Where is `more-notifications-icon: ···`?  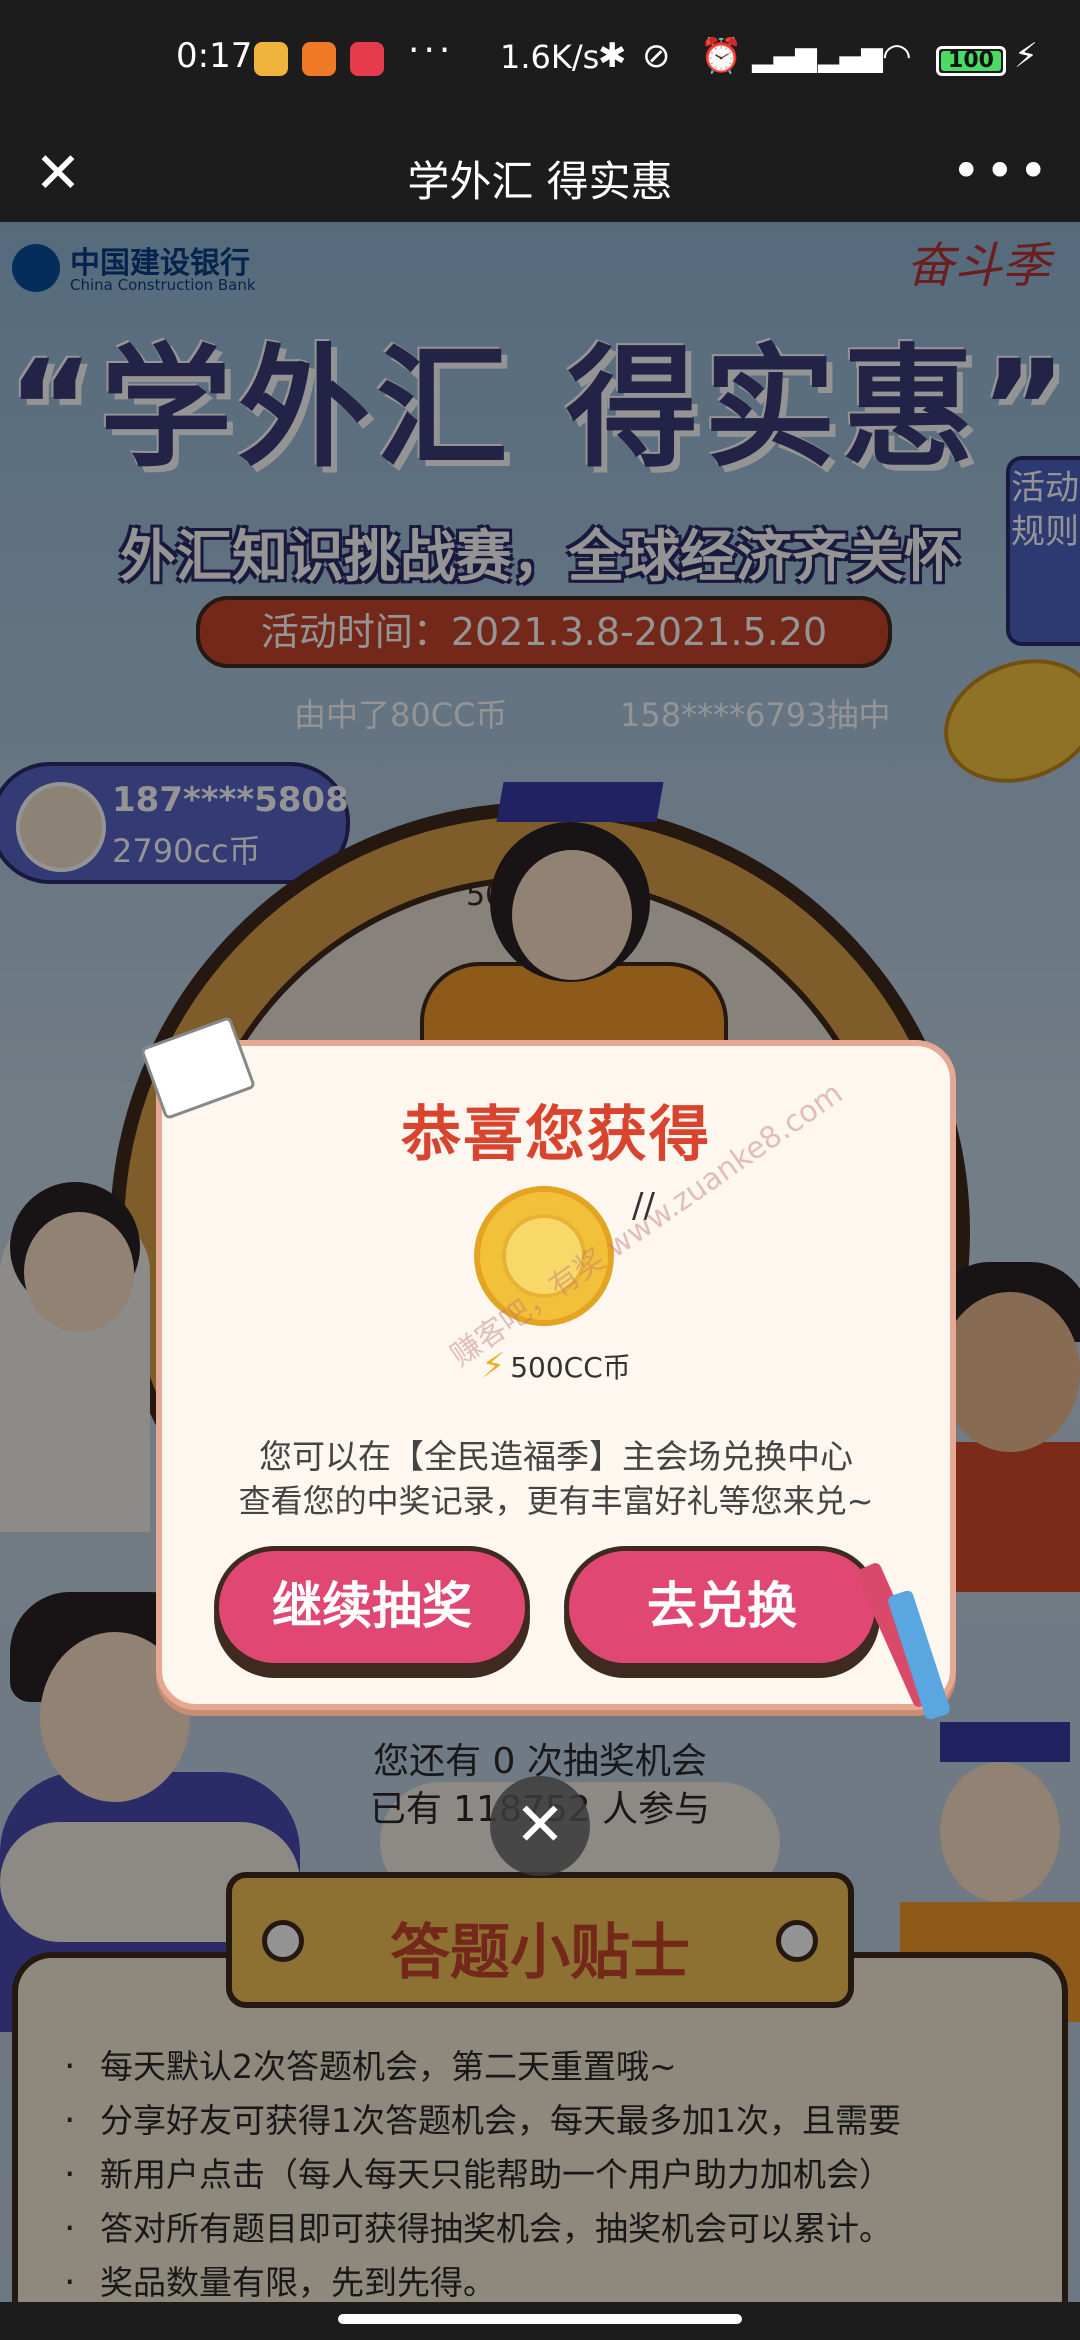
more-notifications-icon: ··· is located at coordinates (431, 50).